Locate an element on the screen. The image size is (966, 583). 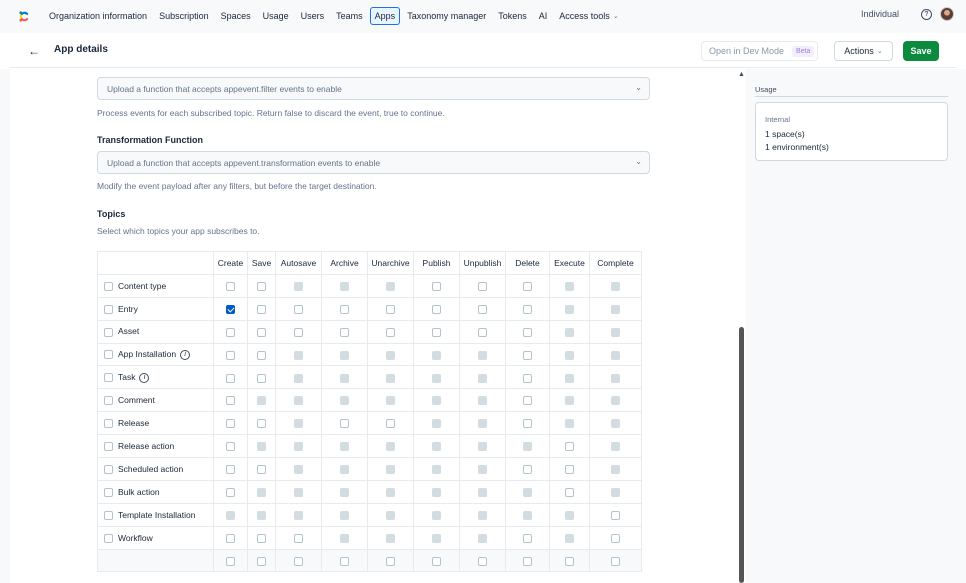
select-column-checkbox-complete is located at coordinates (615, 561).